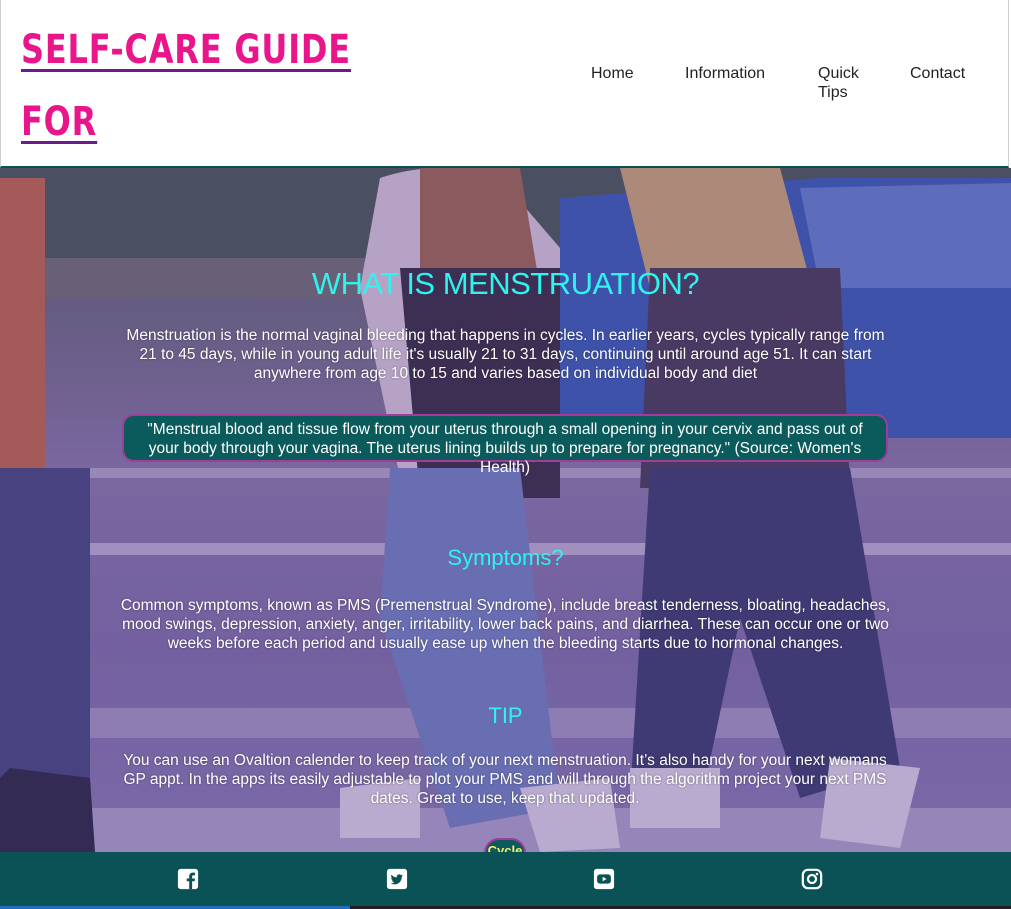  Describe the element at coordinates (612, 73) in the screenshot. I see `nav-home: Home` at that location.